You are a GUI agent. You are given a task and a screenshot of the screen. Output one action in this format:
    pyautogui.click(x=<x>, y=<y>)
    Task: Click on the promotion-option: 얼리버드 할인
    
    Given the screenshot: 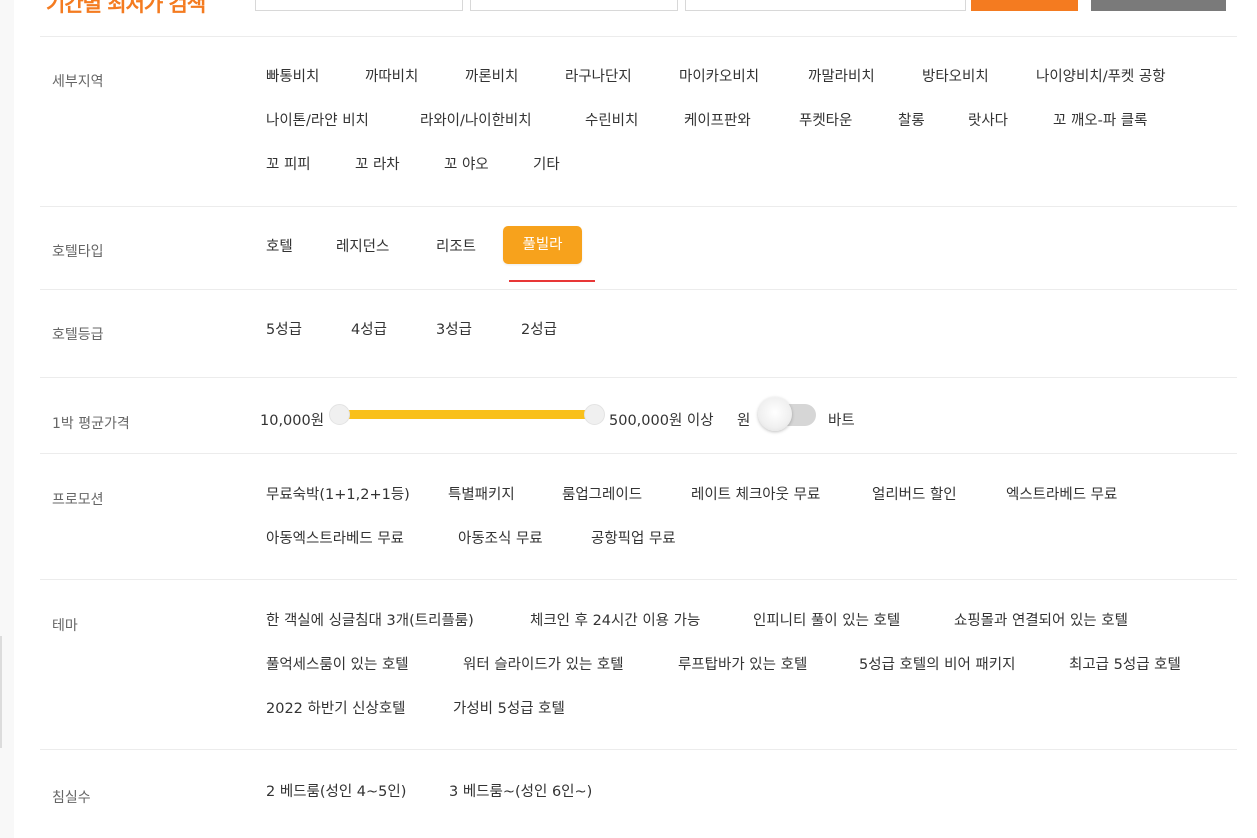 What is the action you would take?
    pyautogui.click(x=914, y=493)
    